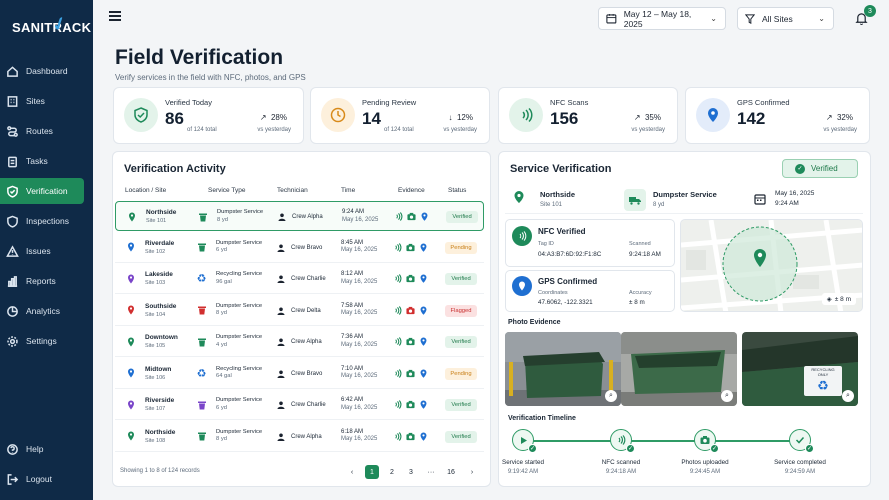  What do you see at coordinates (461, 310) in the screenshot?
I see `status-badge: Flagged` at bounding box center [461, 310].